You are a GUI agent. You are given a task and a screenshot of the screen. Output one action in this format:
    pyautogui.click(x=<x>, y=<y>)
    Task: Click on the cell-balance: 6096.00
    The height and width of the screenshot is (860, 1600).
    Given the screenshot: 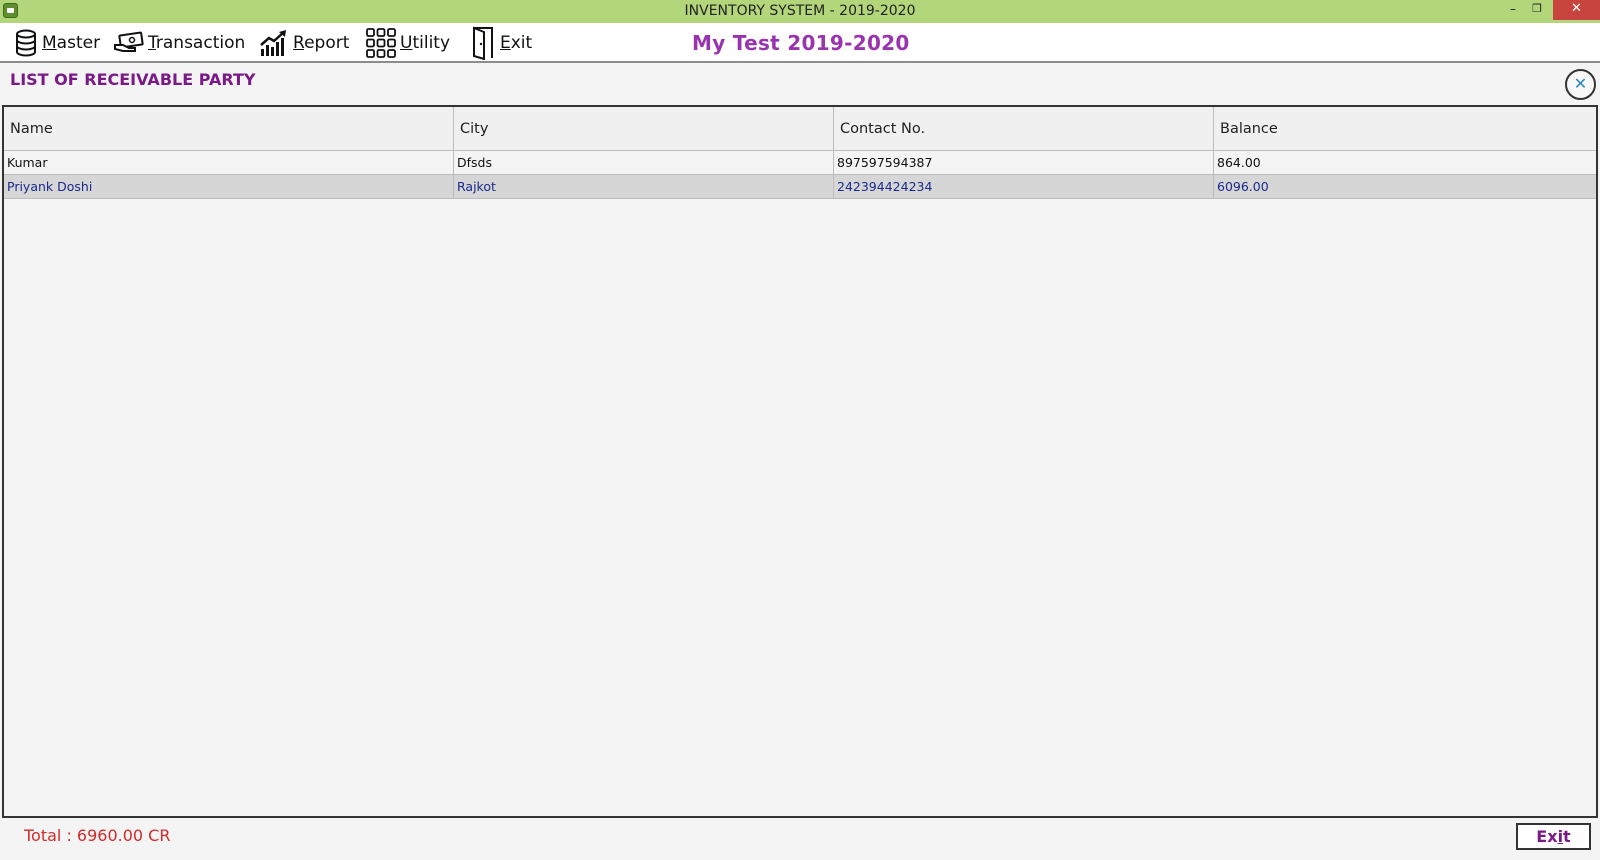 What is the action you would take?
    pyautogui.click(x=1243, y=186)
    